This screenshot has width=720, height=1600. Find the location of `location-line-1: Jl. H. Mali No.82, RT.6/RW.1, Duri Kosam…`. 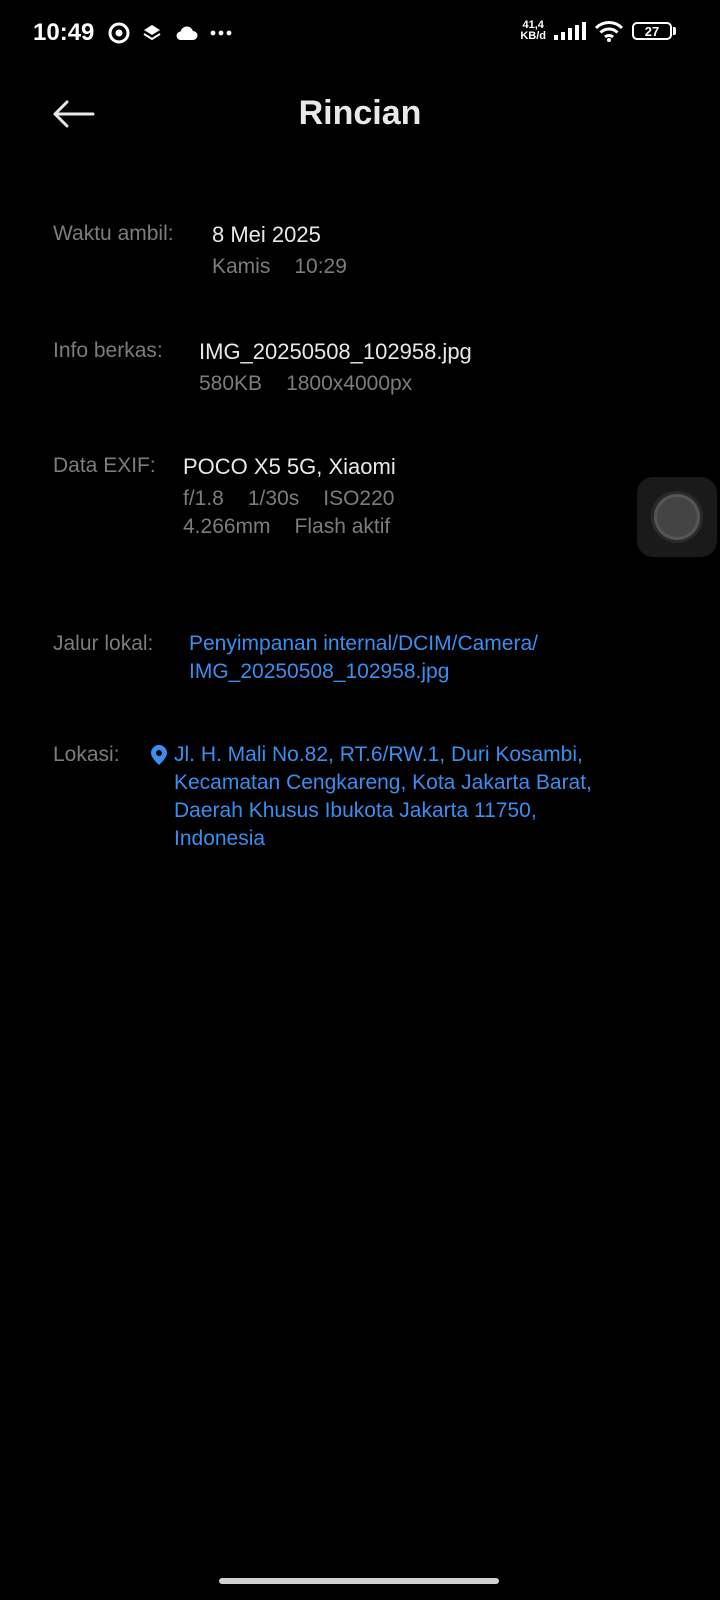

location-line-1: Jl. H. Mali No.82, RT.6/RW.1, Duri Kosam… is located at coordinates (378, 754).